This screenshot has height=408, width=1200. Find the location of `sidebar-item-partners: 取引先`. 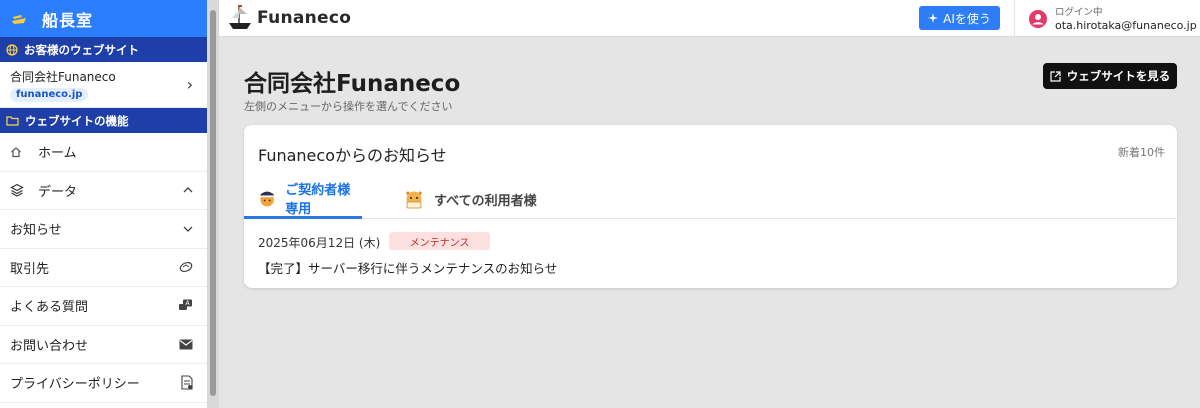

sidebar-item-partners: 取引先 is located at coordinates (103, 268).